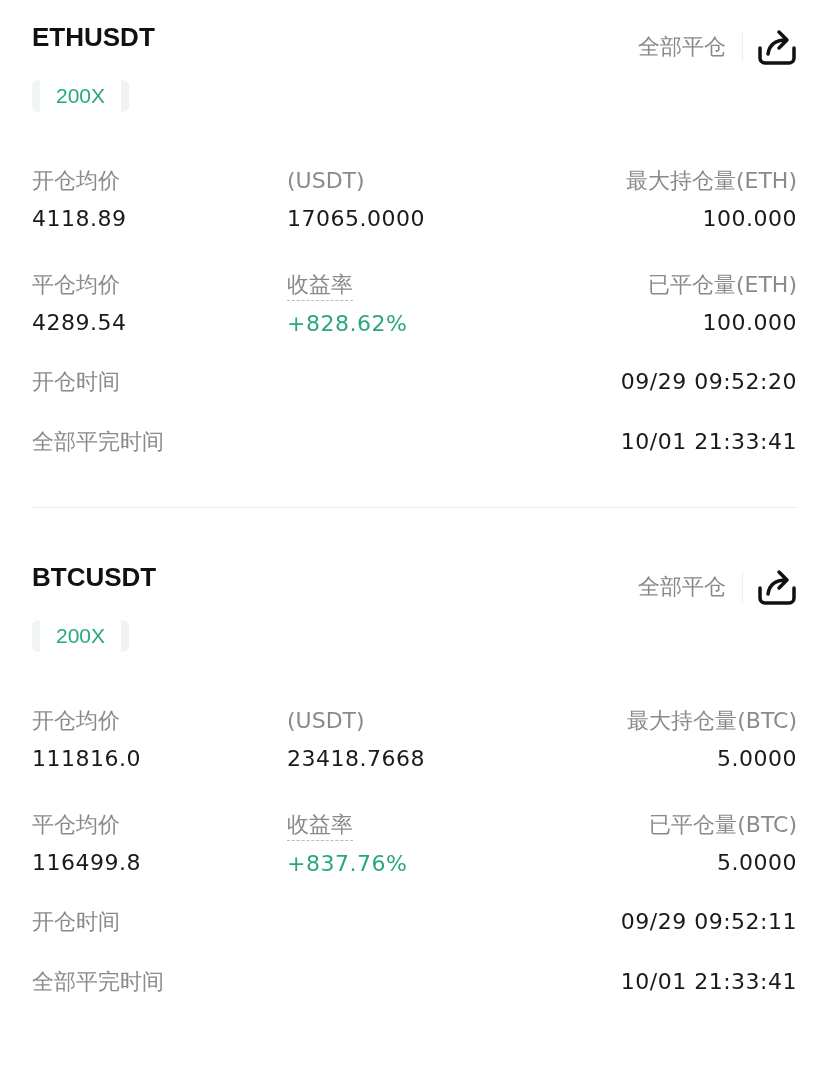 The image size is (828, 1083). What do you see at coordinates (94, 577) in the screenshot?
I see `symbol-title: BTCUSDT` at bounding box center [94, 577].